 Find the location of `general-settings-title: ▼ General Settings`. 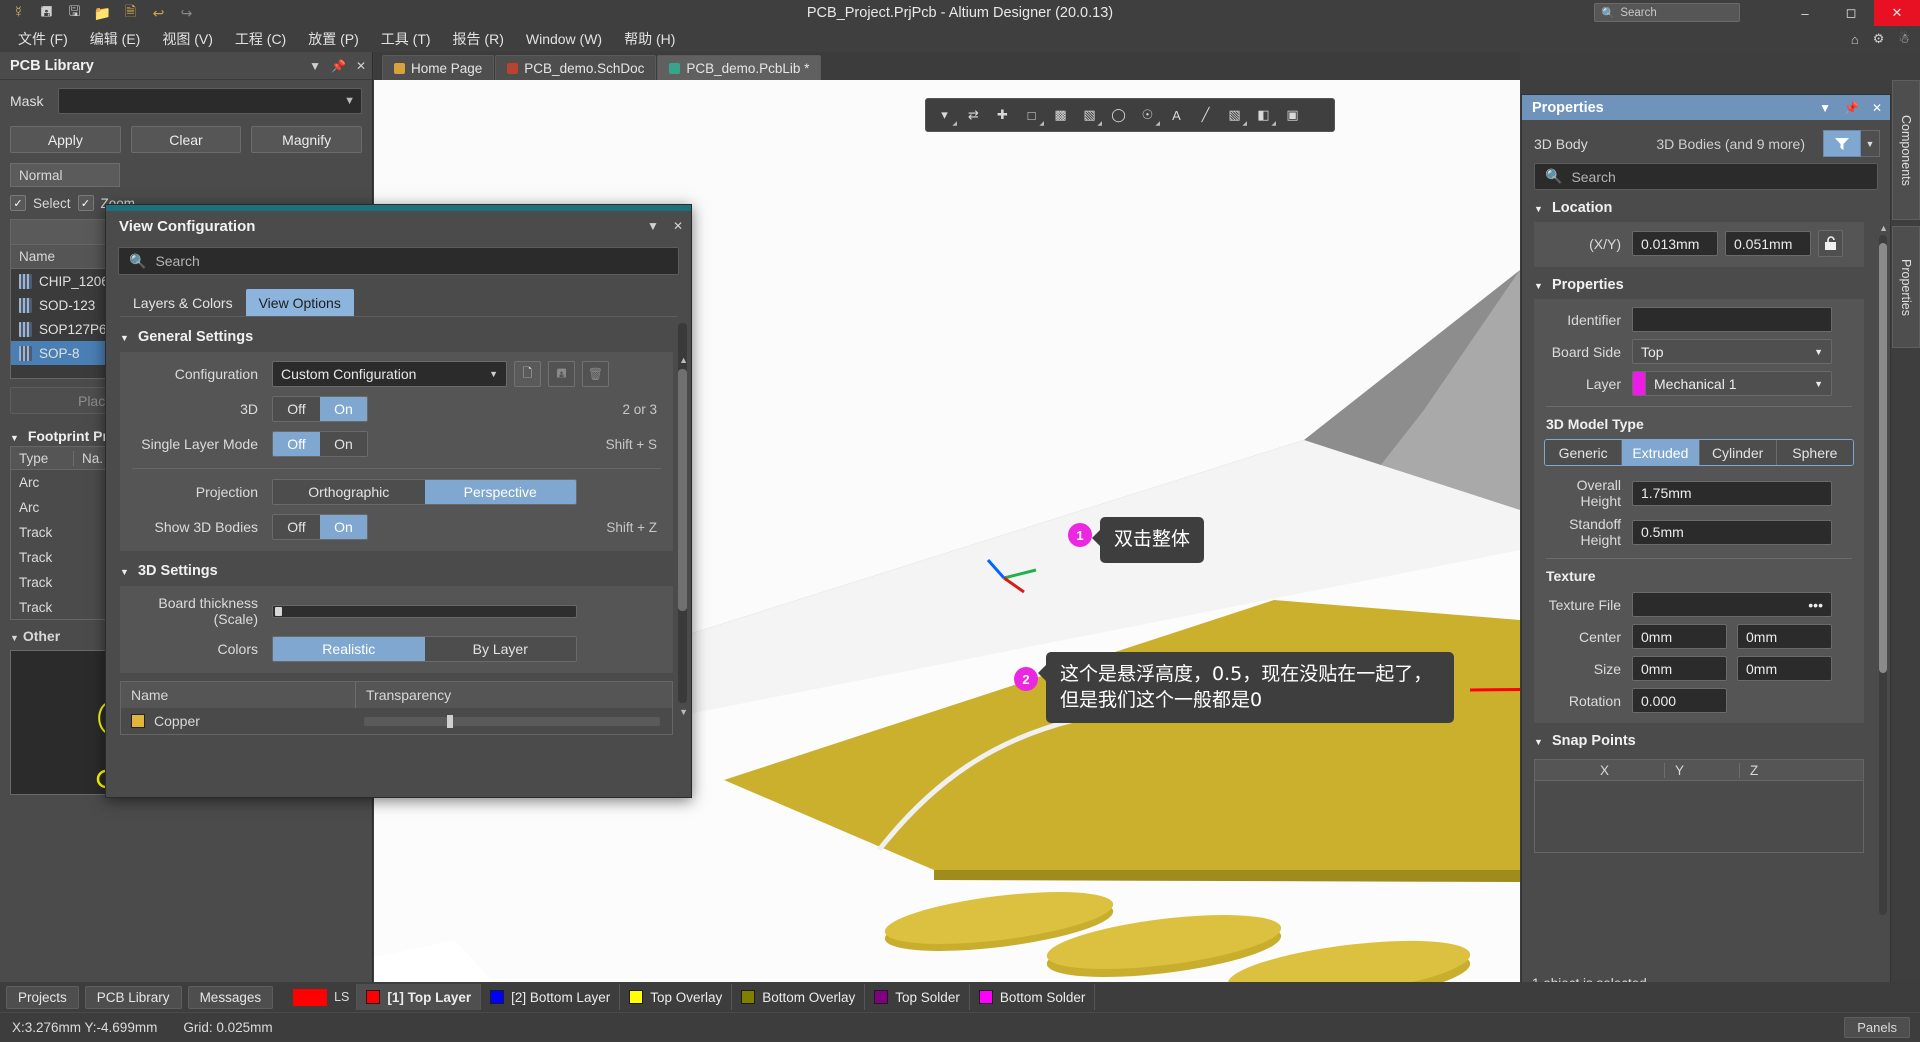

general-settings-title: ▼ General Settings is located at coordinates (398, 334).